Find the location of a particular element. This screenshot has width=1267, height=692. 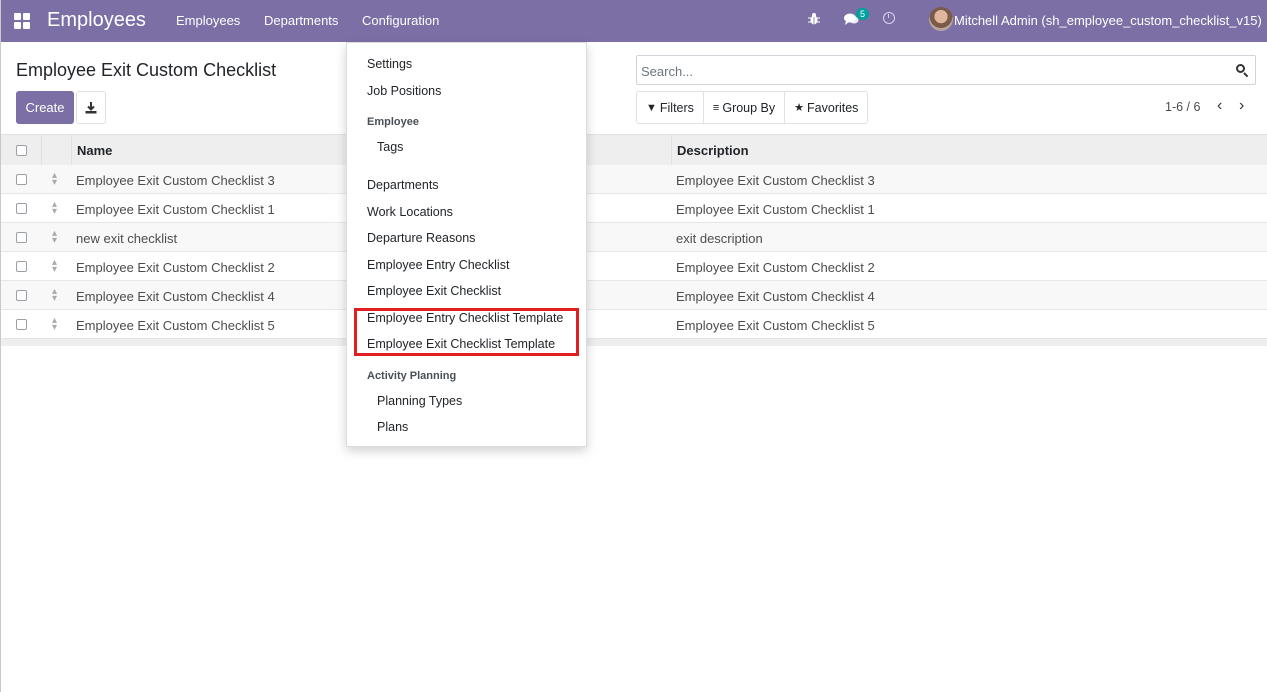

table-row: ▴ ▾ new exit checklist exit description is located at coordinates (634, 237).